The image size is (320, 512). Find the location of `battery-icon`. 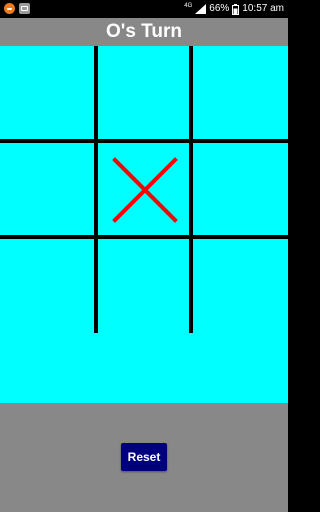

battery-icon is located at coordinates (236, 9).